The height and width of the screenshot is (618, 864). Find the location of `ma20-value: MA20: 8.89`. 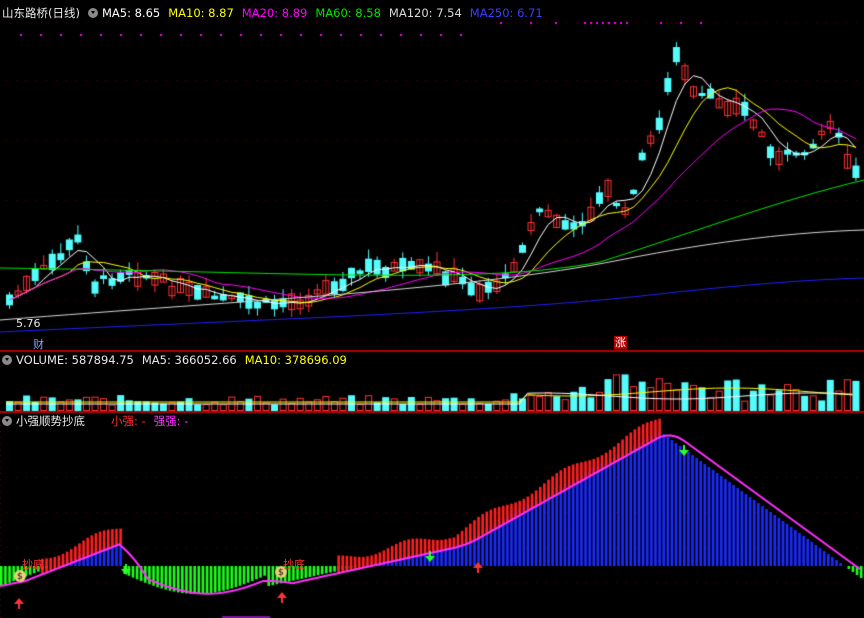

ma20-value: MA20: 8.89 is located at coordinates (274, 13).